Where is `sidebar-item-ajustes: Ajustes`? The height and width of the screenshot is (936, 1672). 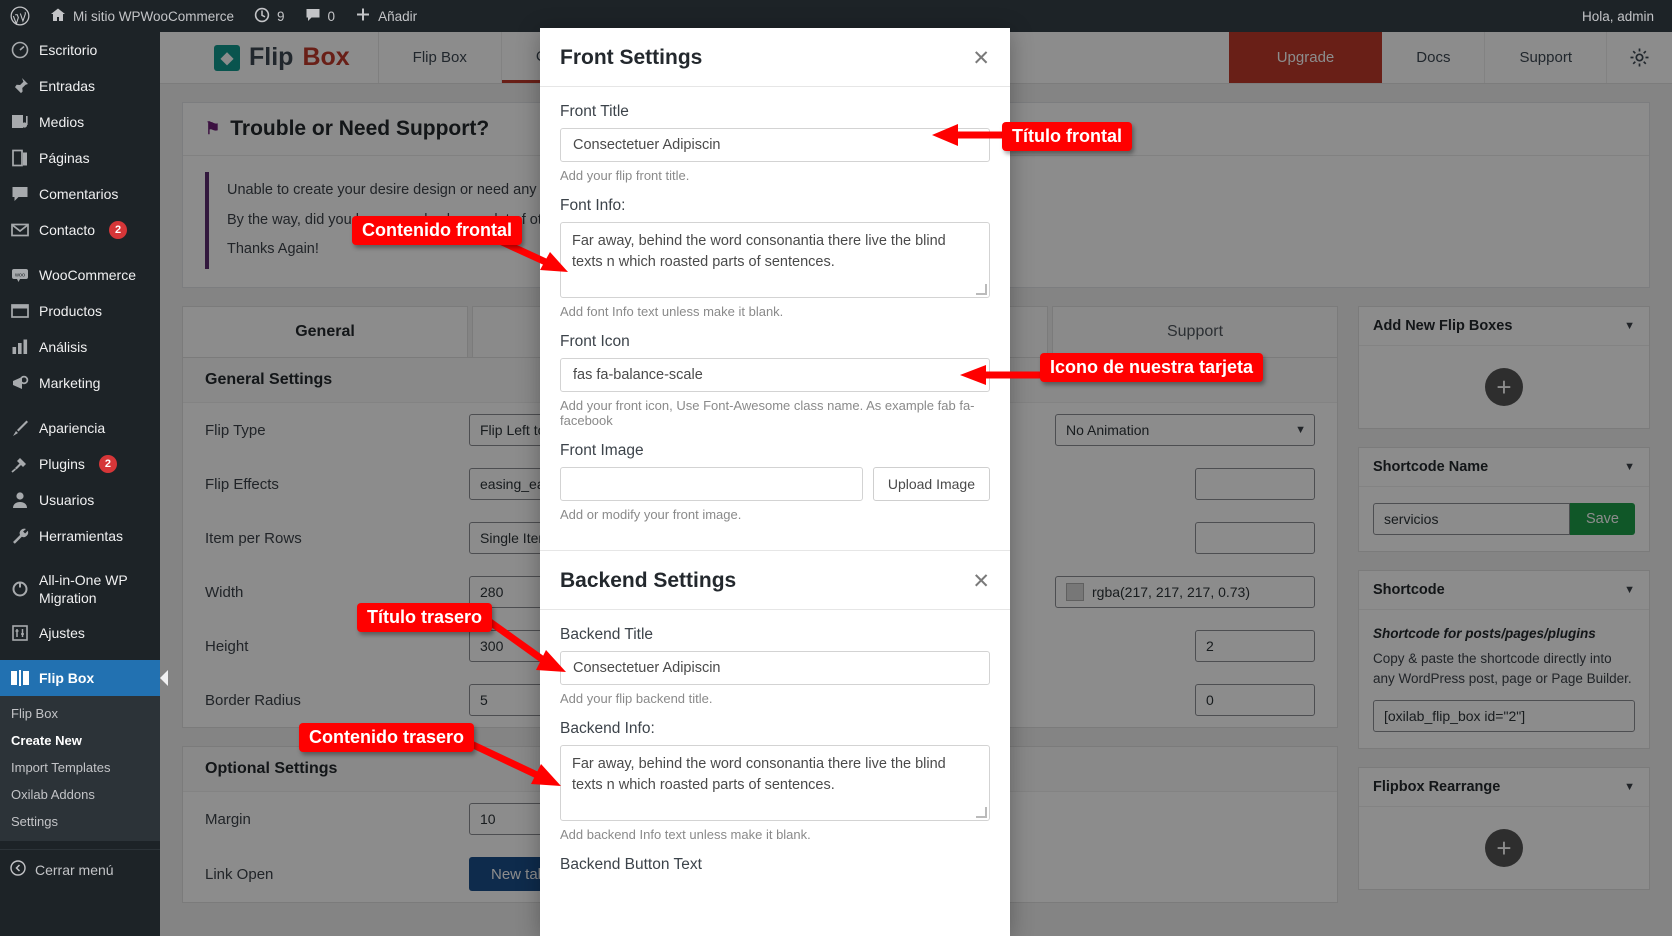
sidebar-item-ajustes: Ajustes is located at coordinates (80, 633).